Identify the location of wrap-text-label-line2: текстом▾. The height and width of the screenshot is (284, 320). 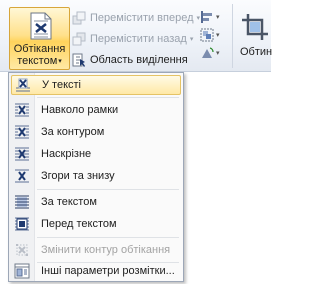
(39, 61).